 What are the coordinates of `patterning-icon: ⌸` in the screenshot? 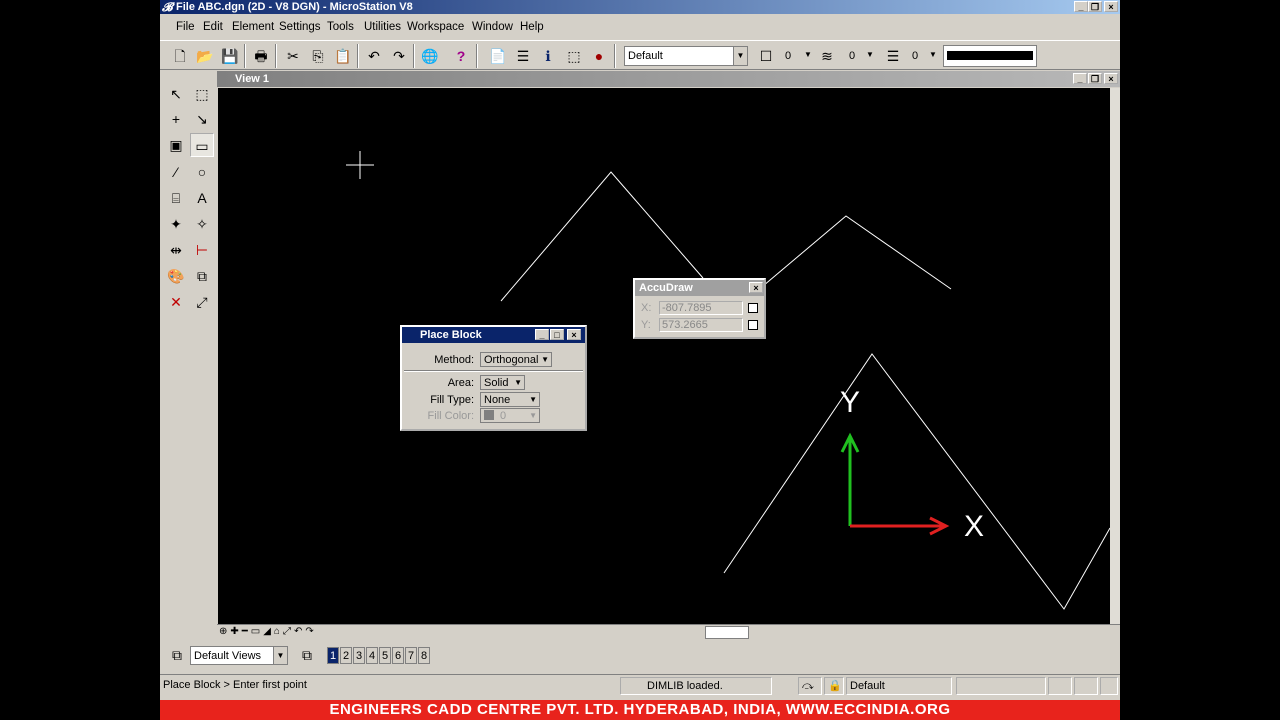 It's located at (176, 198).